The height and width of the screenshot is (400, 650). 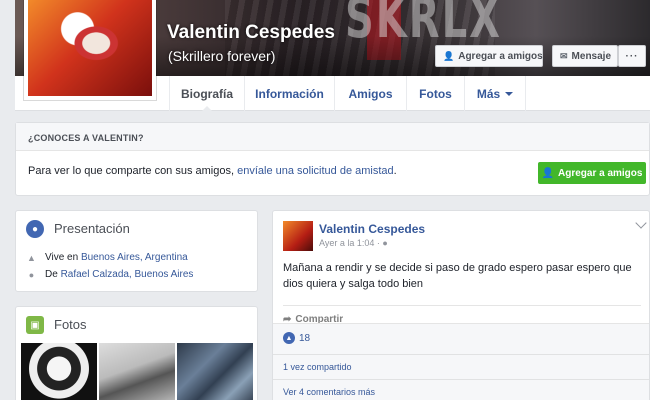 I want to click on intro-line-lives: ▲ Vive en Buenos Aires, Argentina, so click(x=107, y=257).